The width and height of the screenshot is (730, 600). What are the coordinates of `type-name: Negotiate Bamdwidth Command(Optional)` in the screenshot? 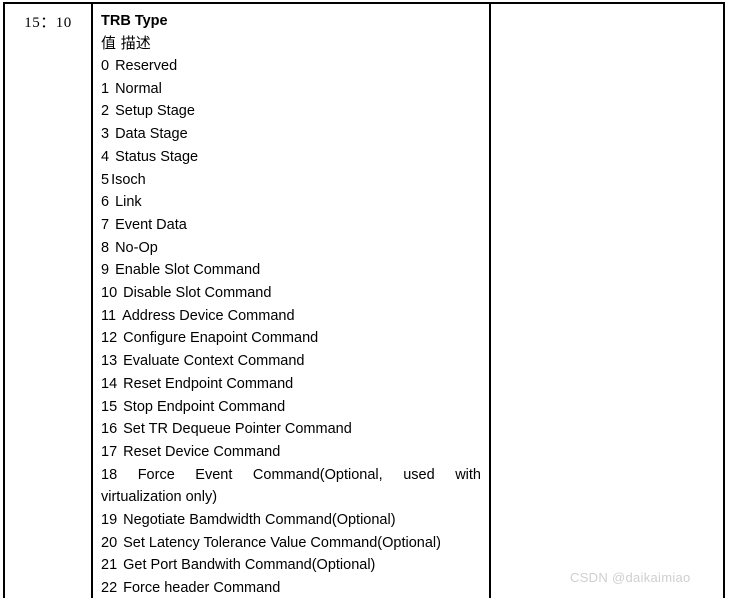 It's located at (259, 520).